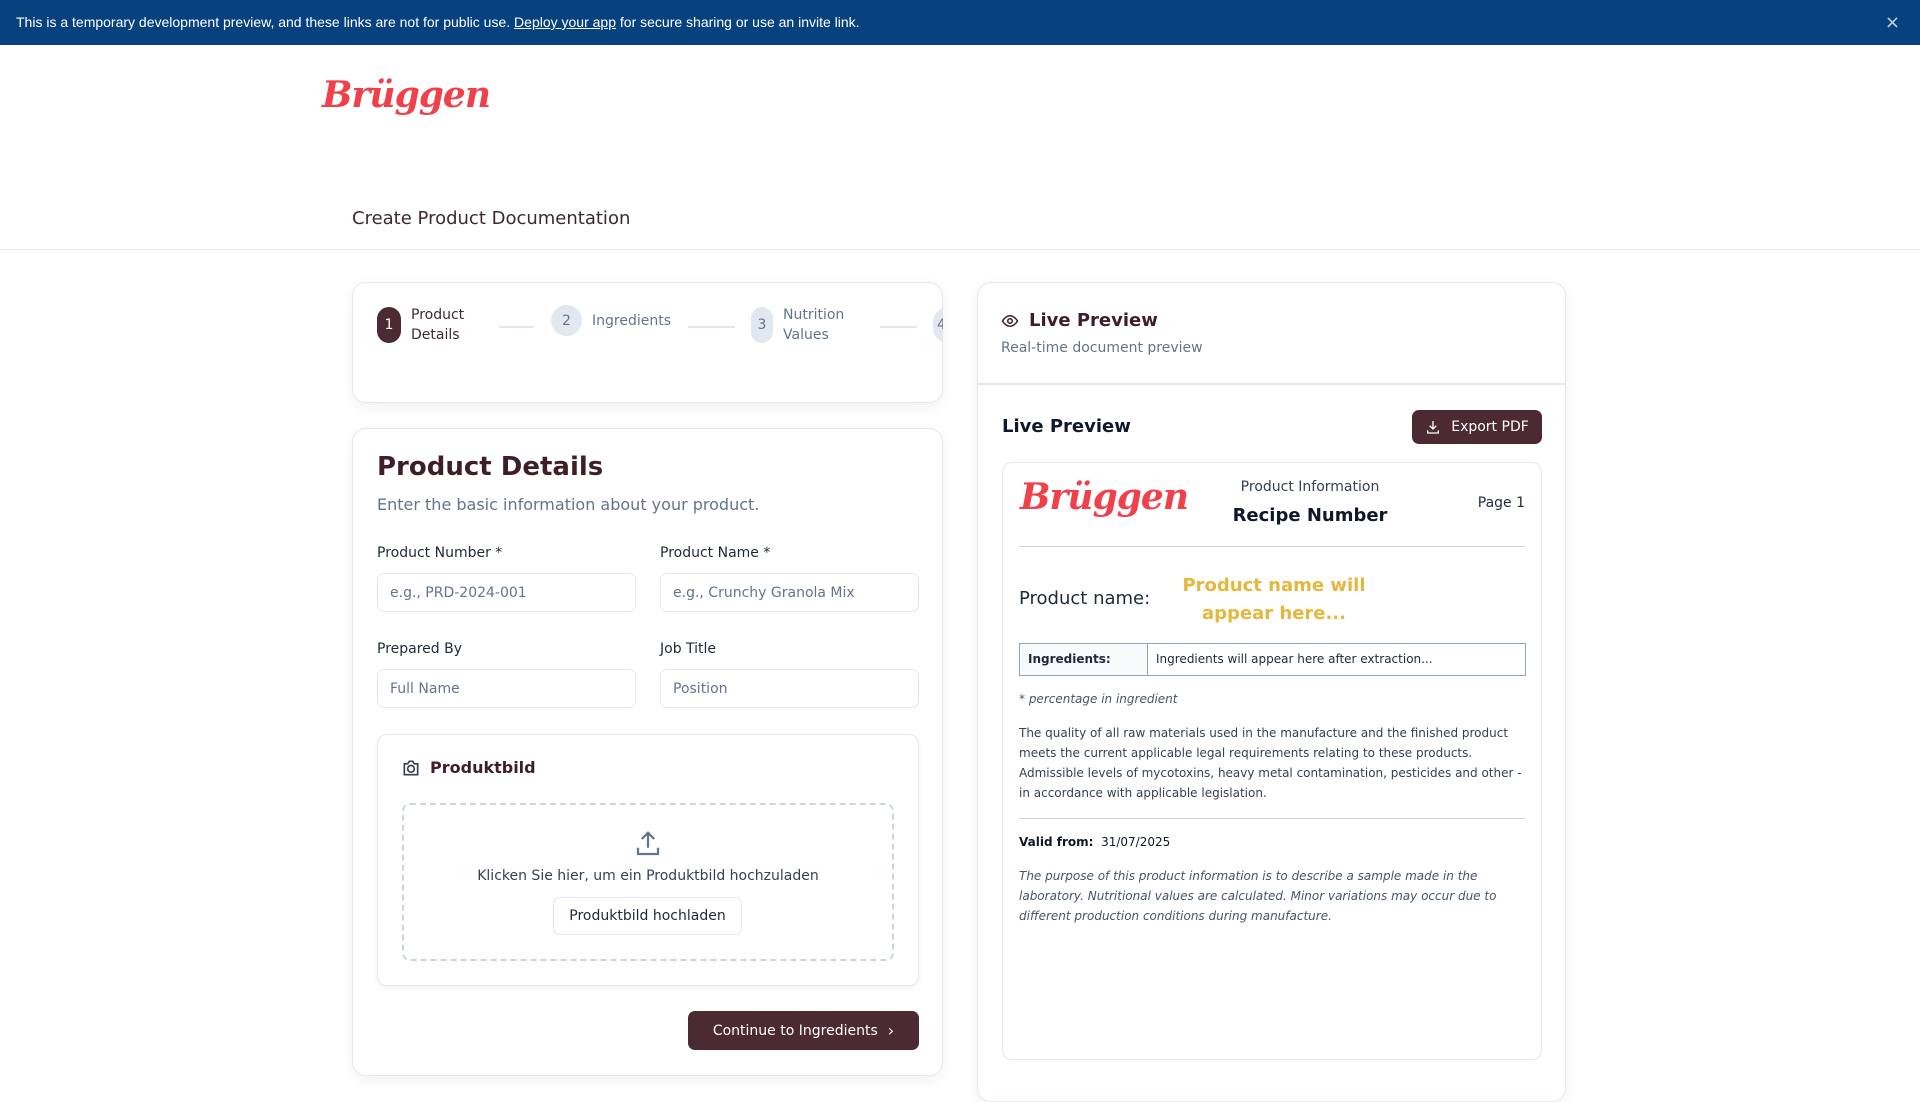 This screenshot has height=1102, width=1920. What do you see at coordinates (1490, 427) in the screenshot?
I see `export-label: Export PDF` at bounding box center [1490, 427].